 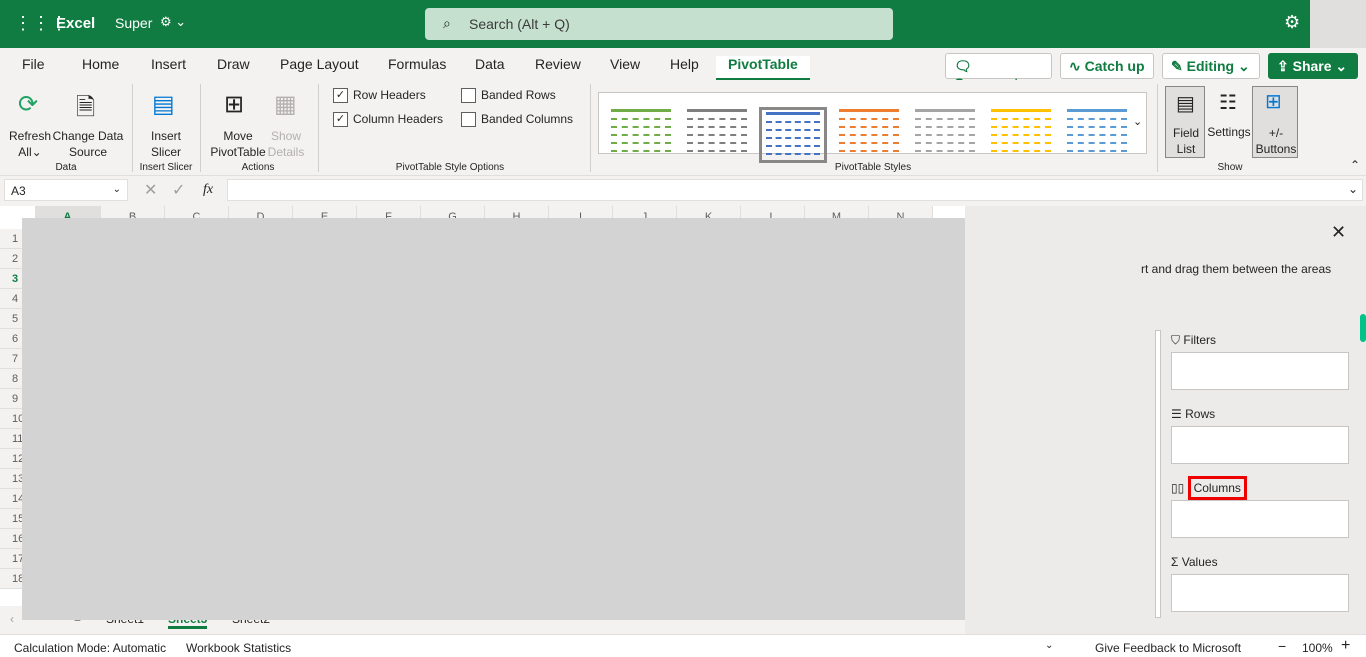 I want to click on tab-view: View, so click(x=625, y=64).